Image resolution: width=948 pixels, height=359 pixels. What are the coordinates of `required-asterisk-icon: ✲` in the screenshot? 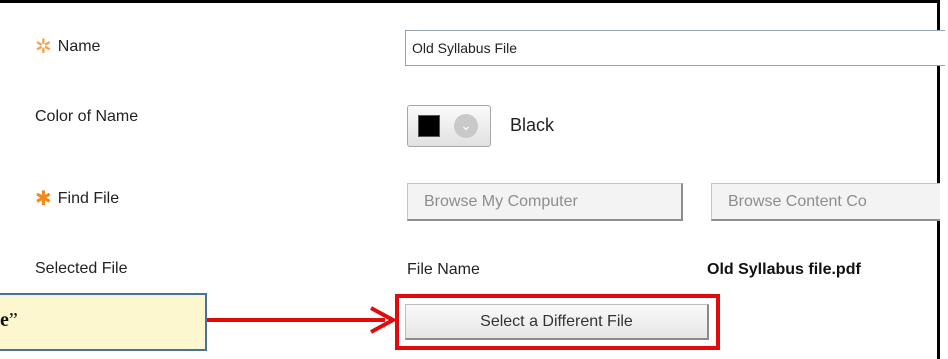 It's located at (43, 46).